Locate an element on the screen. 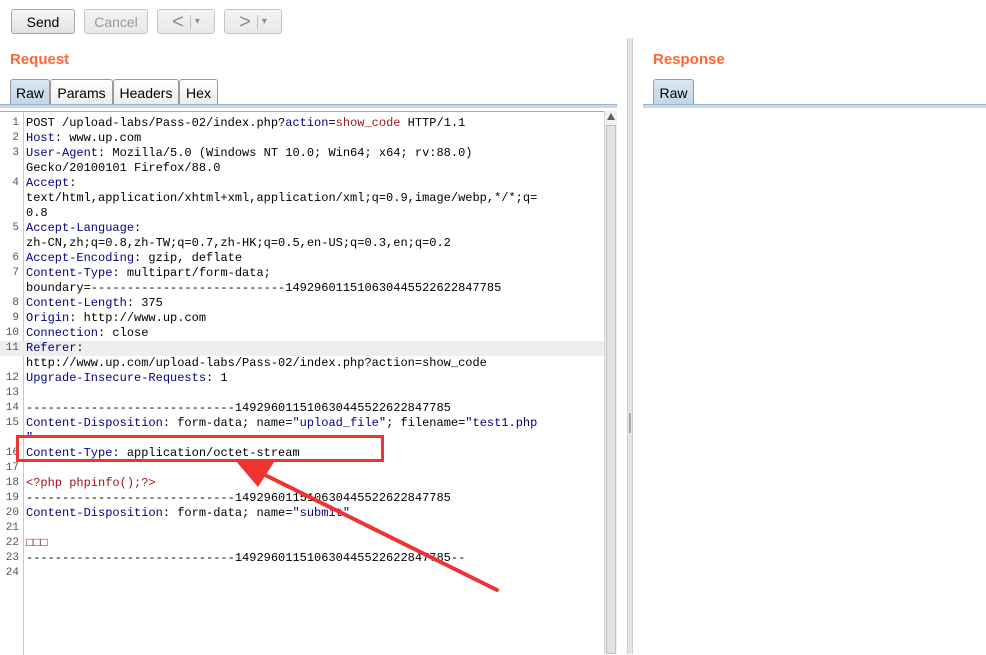 This screenshot has width=986, height=655. forward-button: > ▾ is located at coordinates (253, 21).